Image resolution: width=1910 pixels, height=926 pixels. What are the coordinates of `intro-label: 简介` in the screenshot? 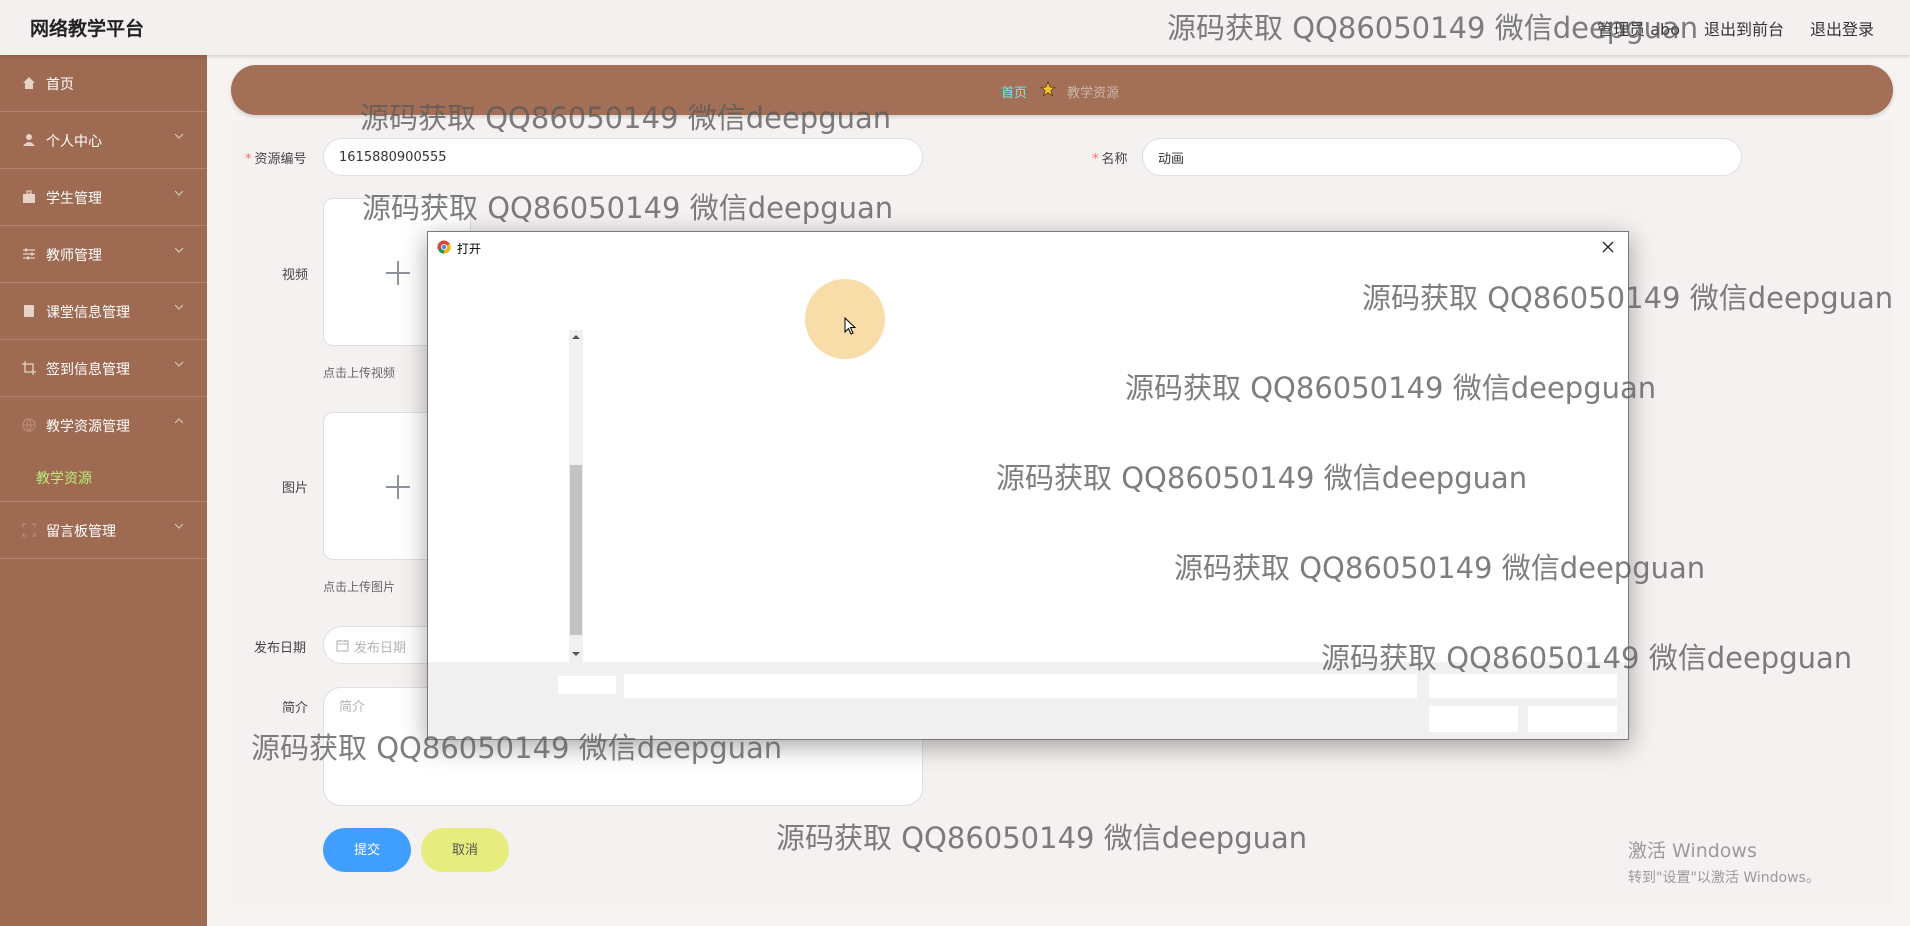 It's located at (295, 708).